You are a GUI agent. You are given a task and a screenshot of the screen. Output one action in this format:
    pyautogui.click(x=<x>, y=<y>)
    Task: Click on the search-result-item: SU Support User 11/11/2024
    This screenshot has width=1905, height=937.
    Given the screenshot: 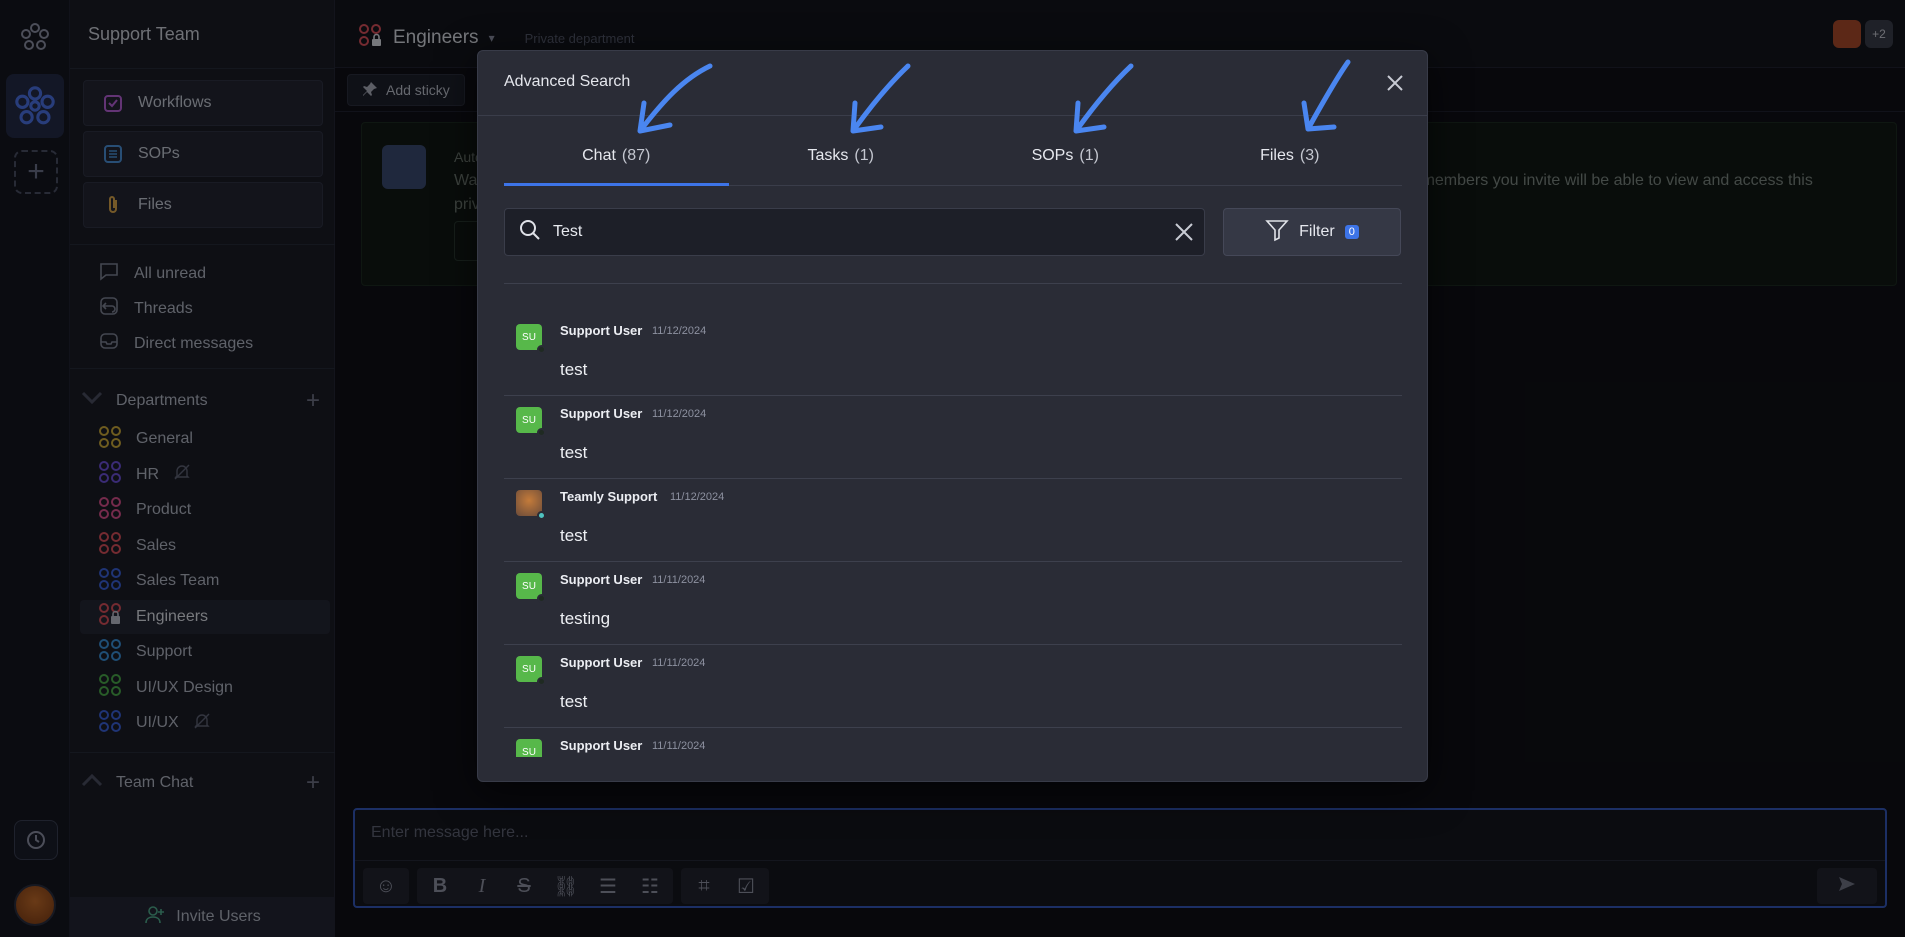 What is the action you would take?
    pyautogui.click(x=953, y=742)
    